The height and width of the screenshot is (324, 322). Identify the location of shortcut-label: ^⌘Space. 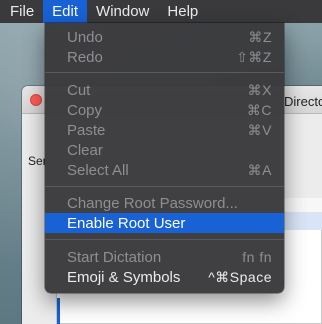
(240, 276).